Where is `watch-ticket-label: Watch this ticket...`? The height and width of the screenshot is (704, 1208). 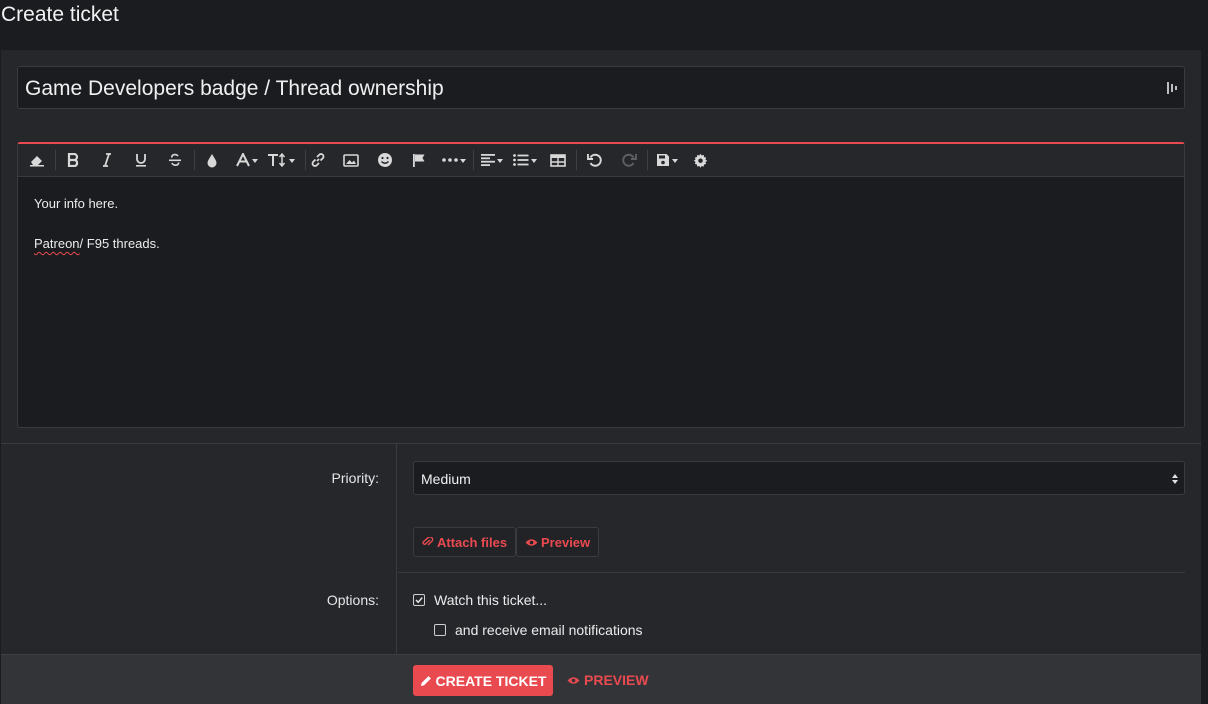
watch-ticket-label: Watch this ticket... is located at coordinates (491, 600).